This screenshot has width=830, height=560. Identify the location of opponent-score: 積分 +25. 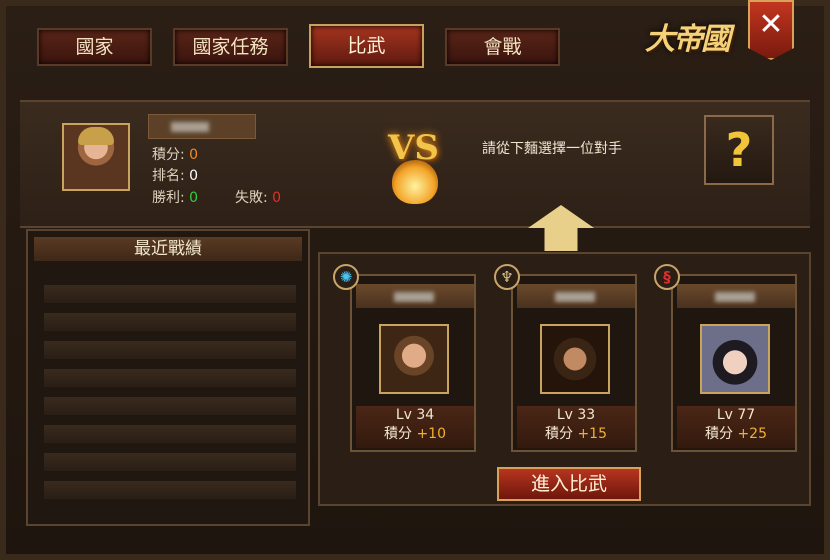
(736, 434).